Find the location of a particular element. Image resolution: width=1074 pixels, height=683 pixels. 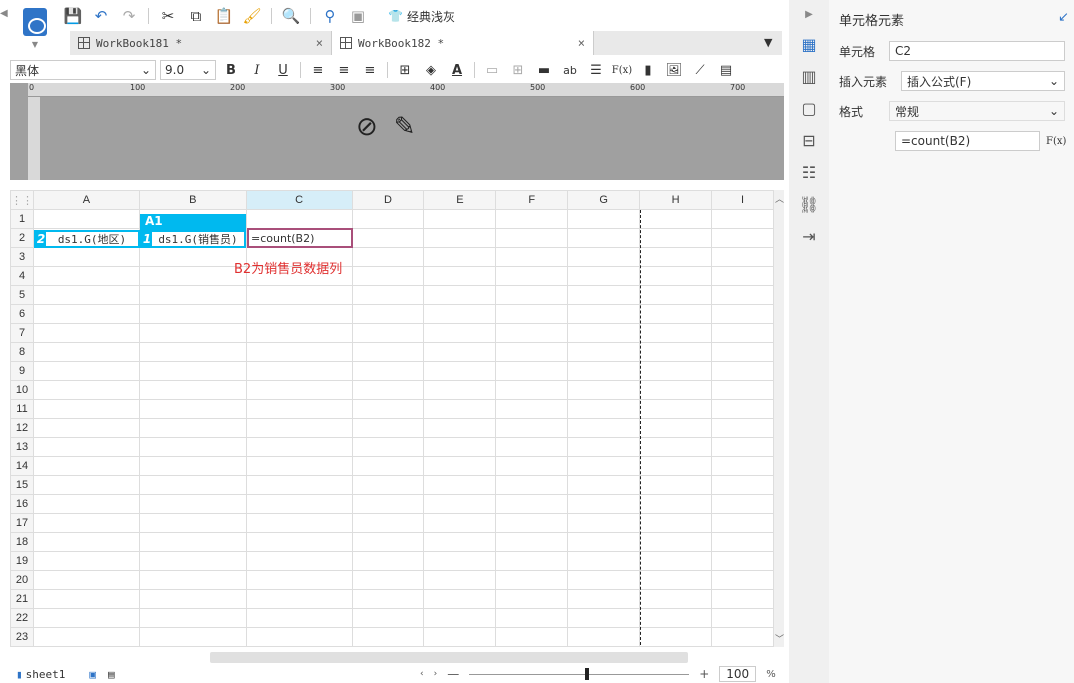

row-header: 1 is located at coordinates (22, 219).